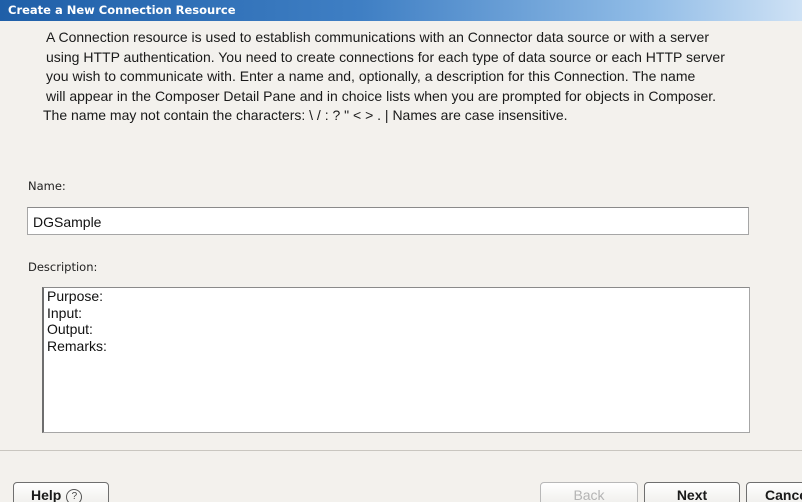 The height and width of the screenshot is (502, 802). I want to click on cancel-button: Cancel, so click(774, 492).